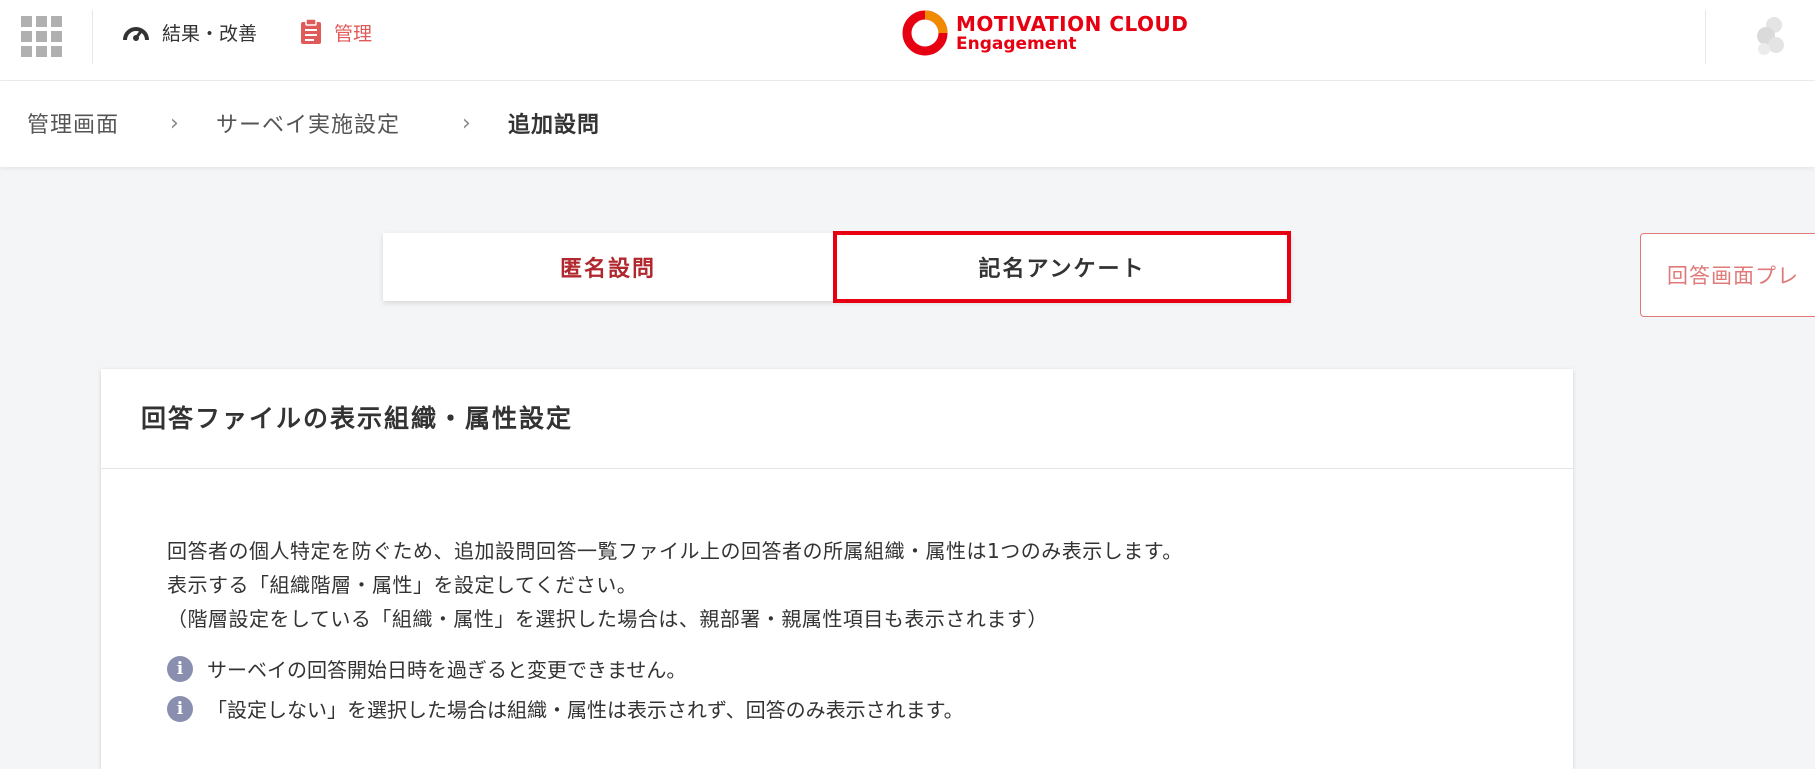  What do you see at coordinates (73, 123) in the screenshot?
I see `breadcrumb-admin-screen: 管理画面` at bounding box center [73, 123].